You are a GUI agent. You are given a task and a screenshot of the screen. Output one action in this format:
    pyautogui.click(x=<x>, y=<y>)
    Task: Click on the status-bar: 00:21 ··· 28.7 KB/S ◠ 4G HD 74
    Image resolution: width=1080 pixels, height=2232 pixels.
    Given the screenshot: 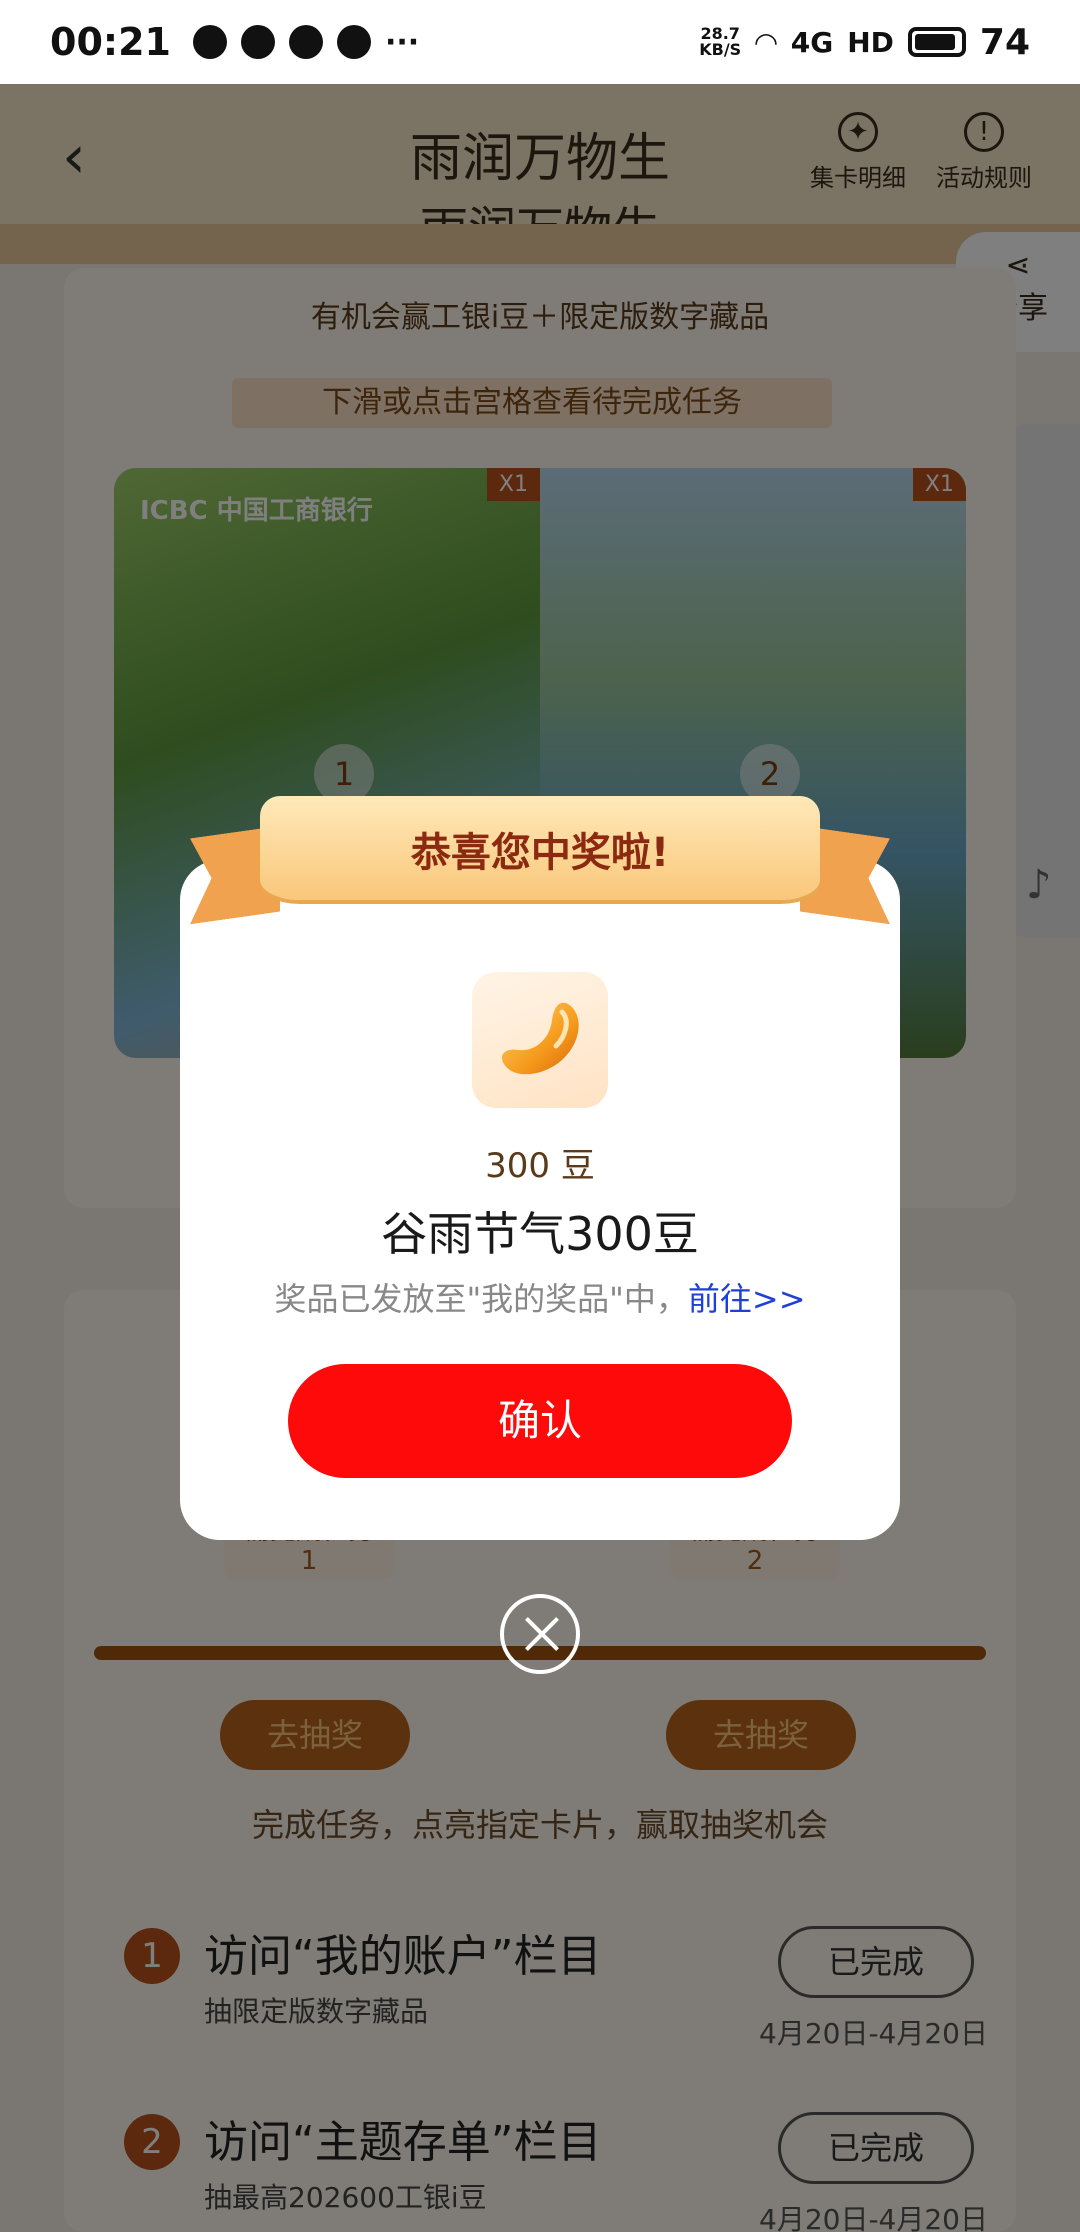 What is the action you would take?
    pyautogui.click(x=540, y=42)
    